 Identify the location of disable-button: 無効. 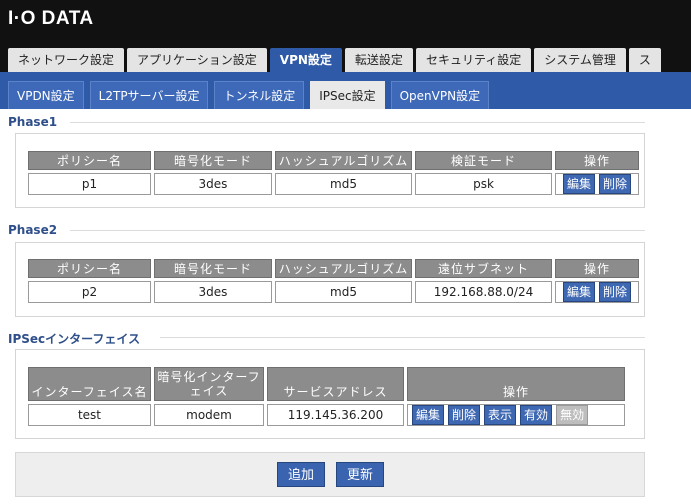
(572, 415).